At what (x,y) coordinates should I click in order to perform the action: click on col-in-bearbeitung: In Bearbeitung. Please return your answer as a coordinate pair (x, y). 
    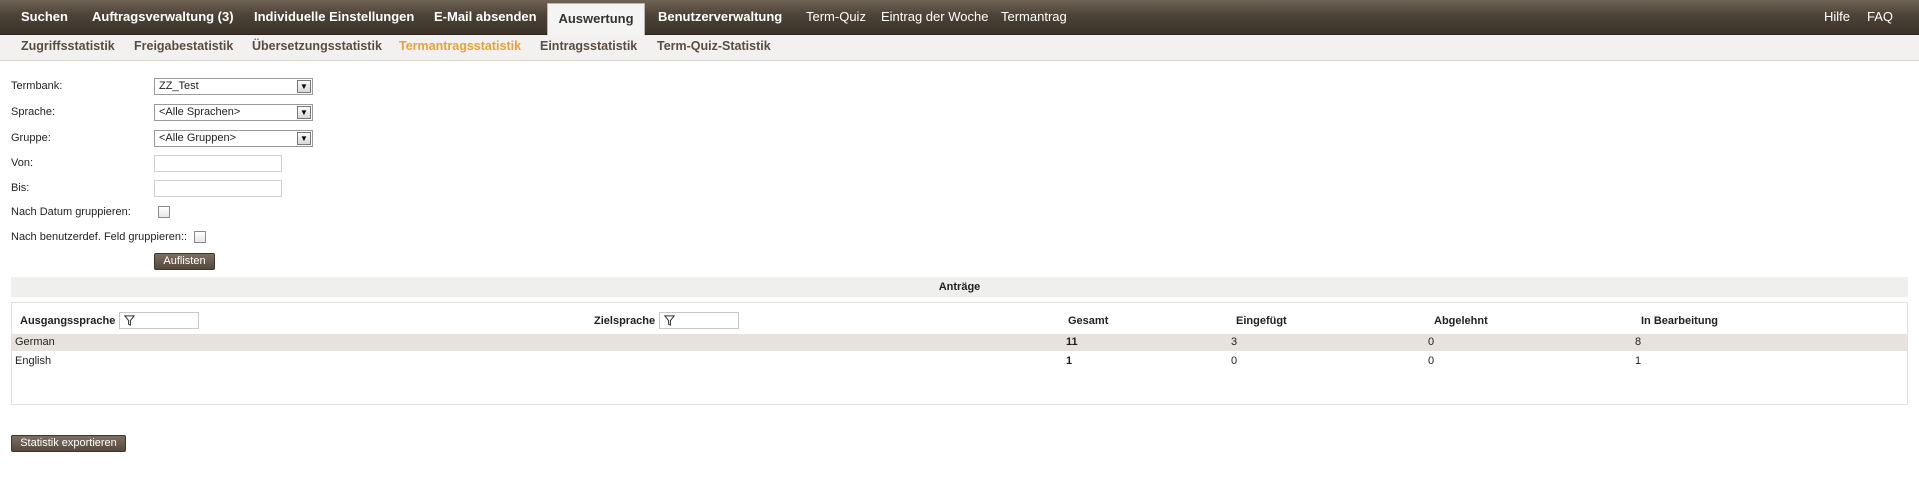
    Looking at the image, I should click on (1680, 321).